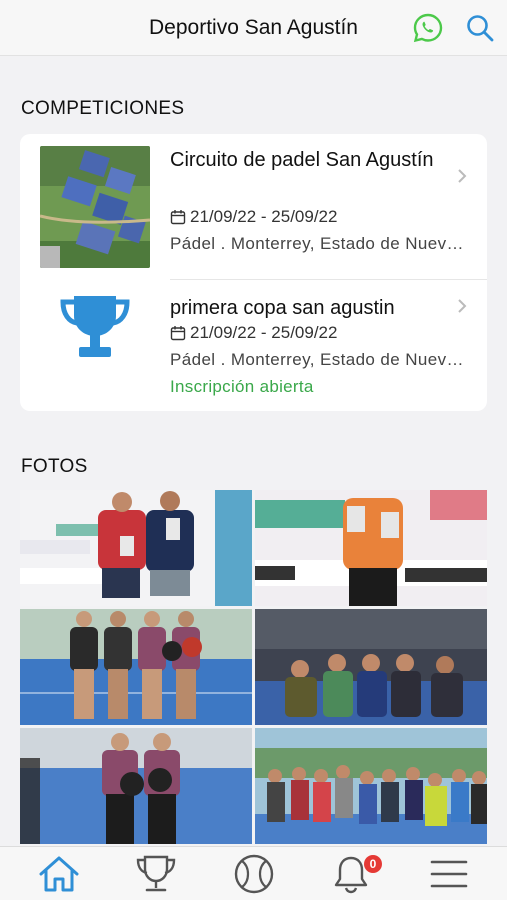 This screenshot has height=900, width=507. I want to click on tab-competitions, so click(156, 874).